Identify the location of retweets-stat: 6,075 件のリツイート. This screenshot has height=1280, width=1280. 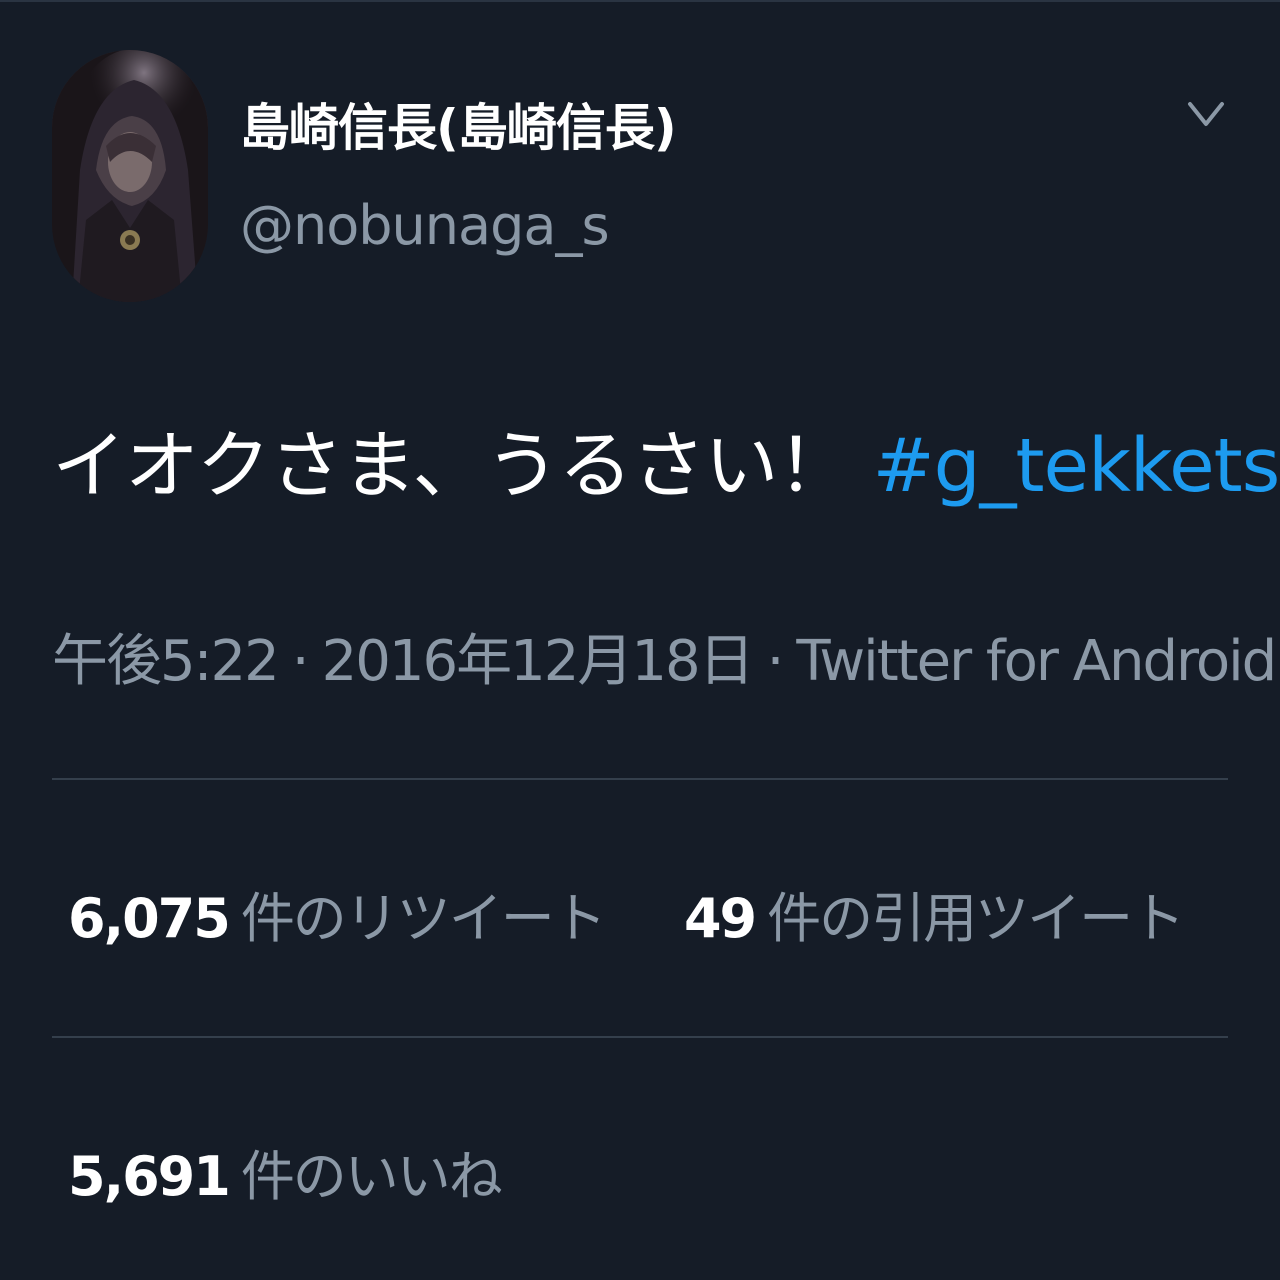
(337, 913).